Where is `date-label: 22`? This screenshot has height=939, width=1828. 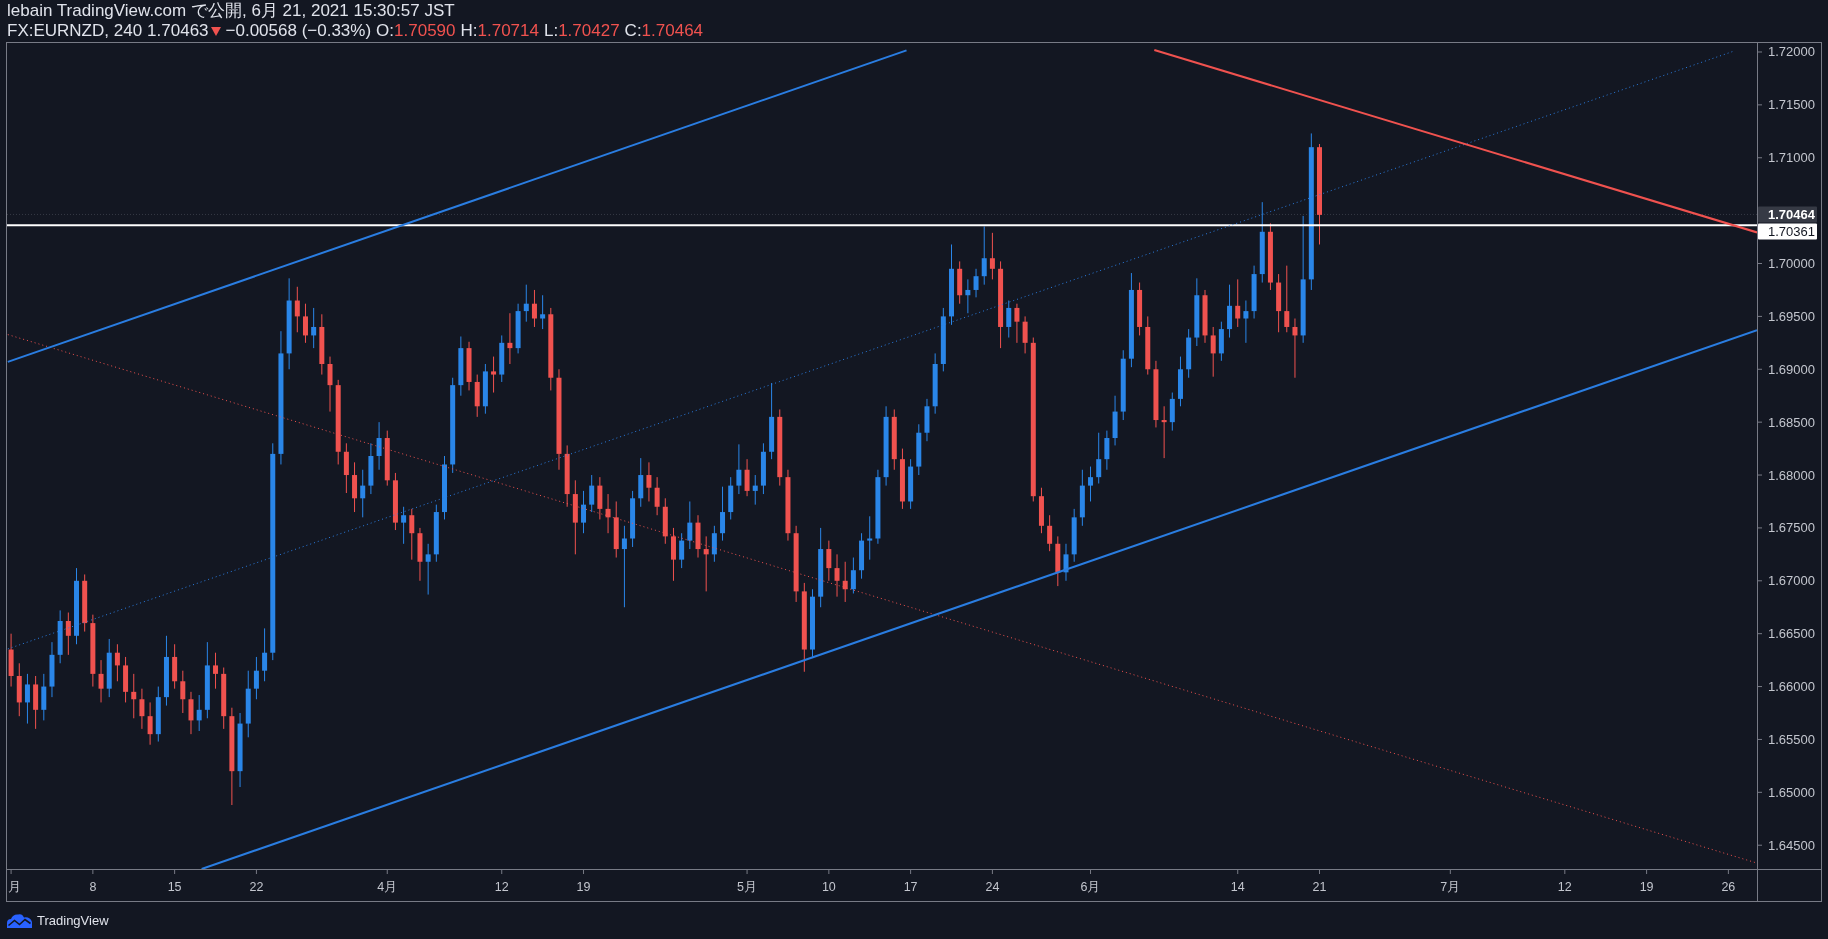
date-label: 22 is located at coordinates (256, 887).